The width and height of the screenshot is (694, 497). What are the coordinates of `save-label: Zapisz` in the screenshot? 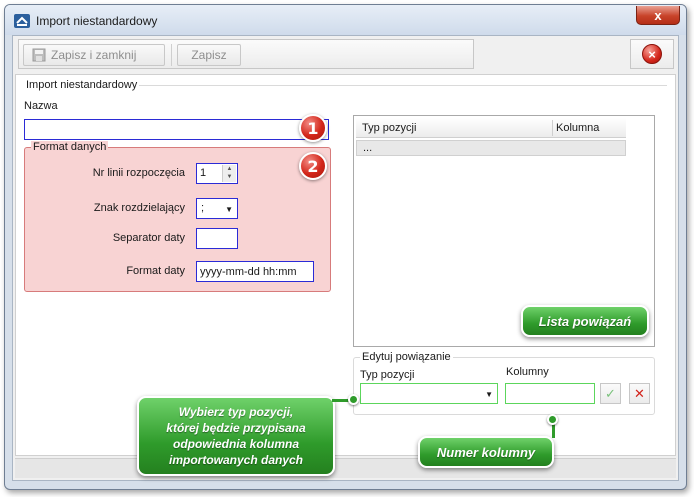 It's located at (209, 55).